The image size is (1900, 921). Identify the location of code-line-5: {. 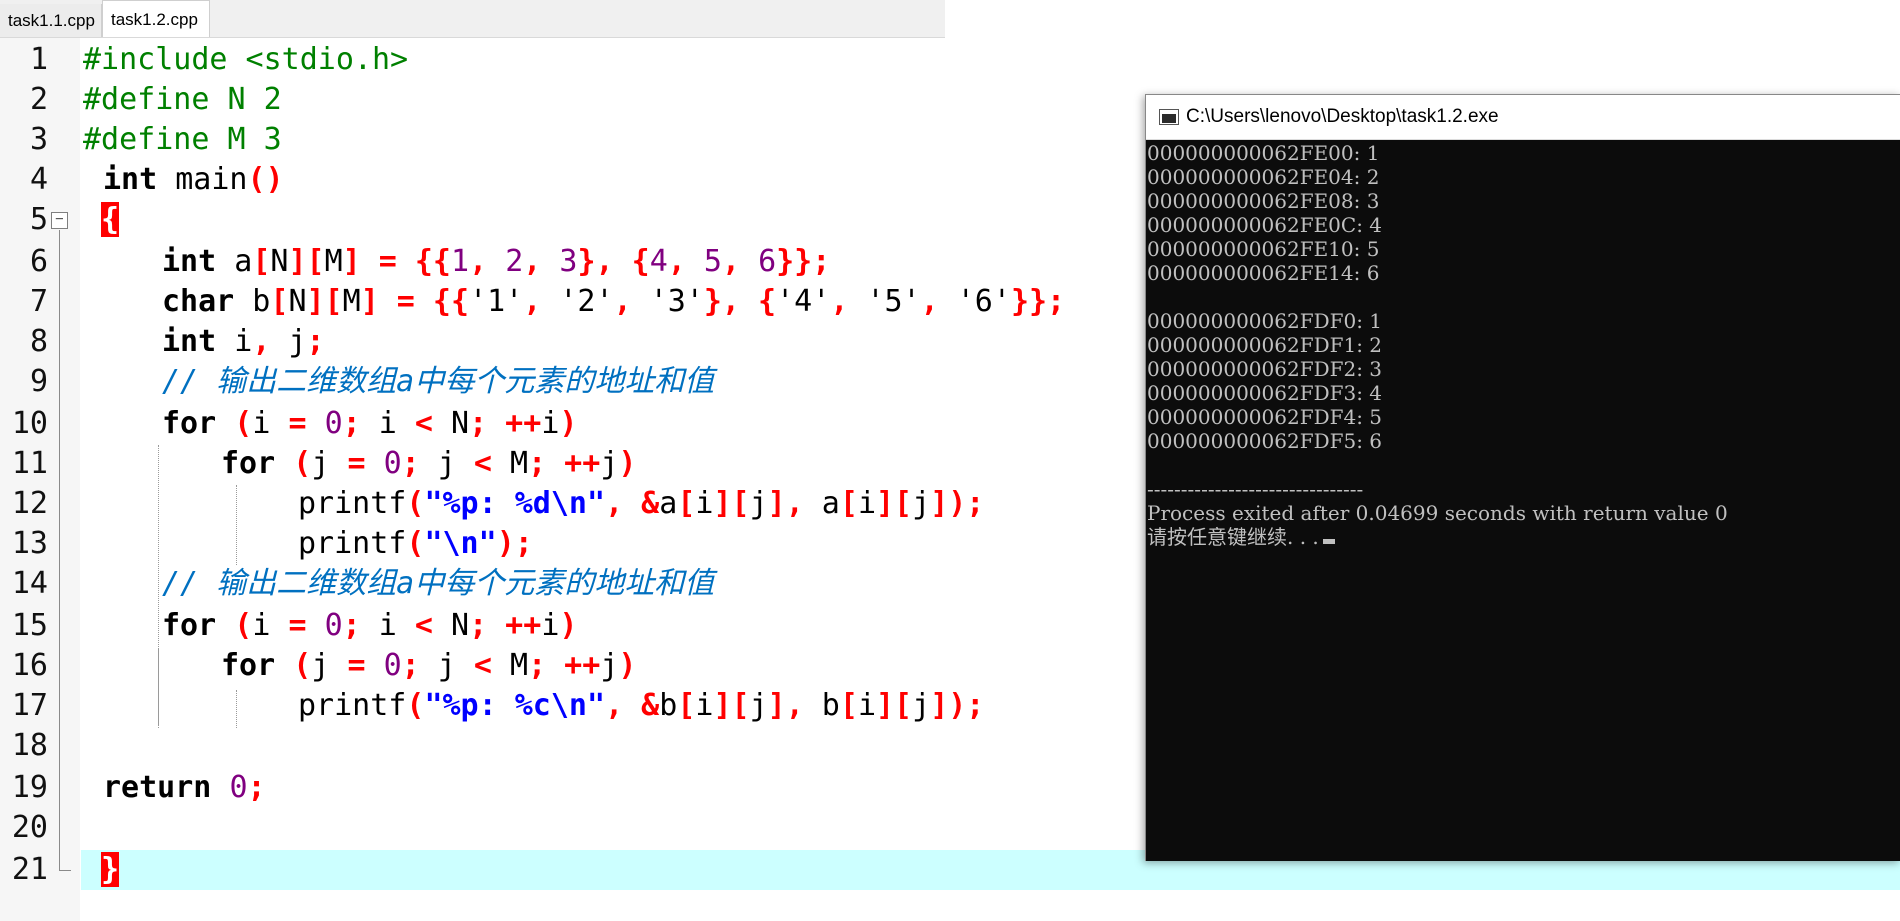
(110, 220).